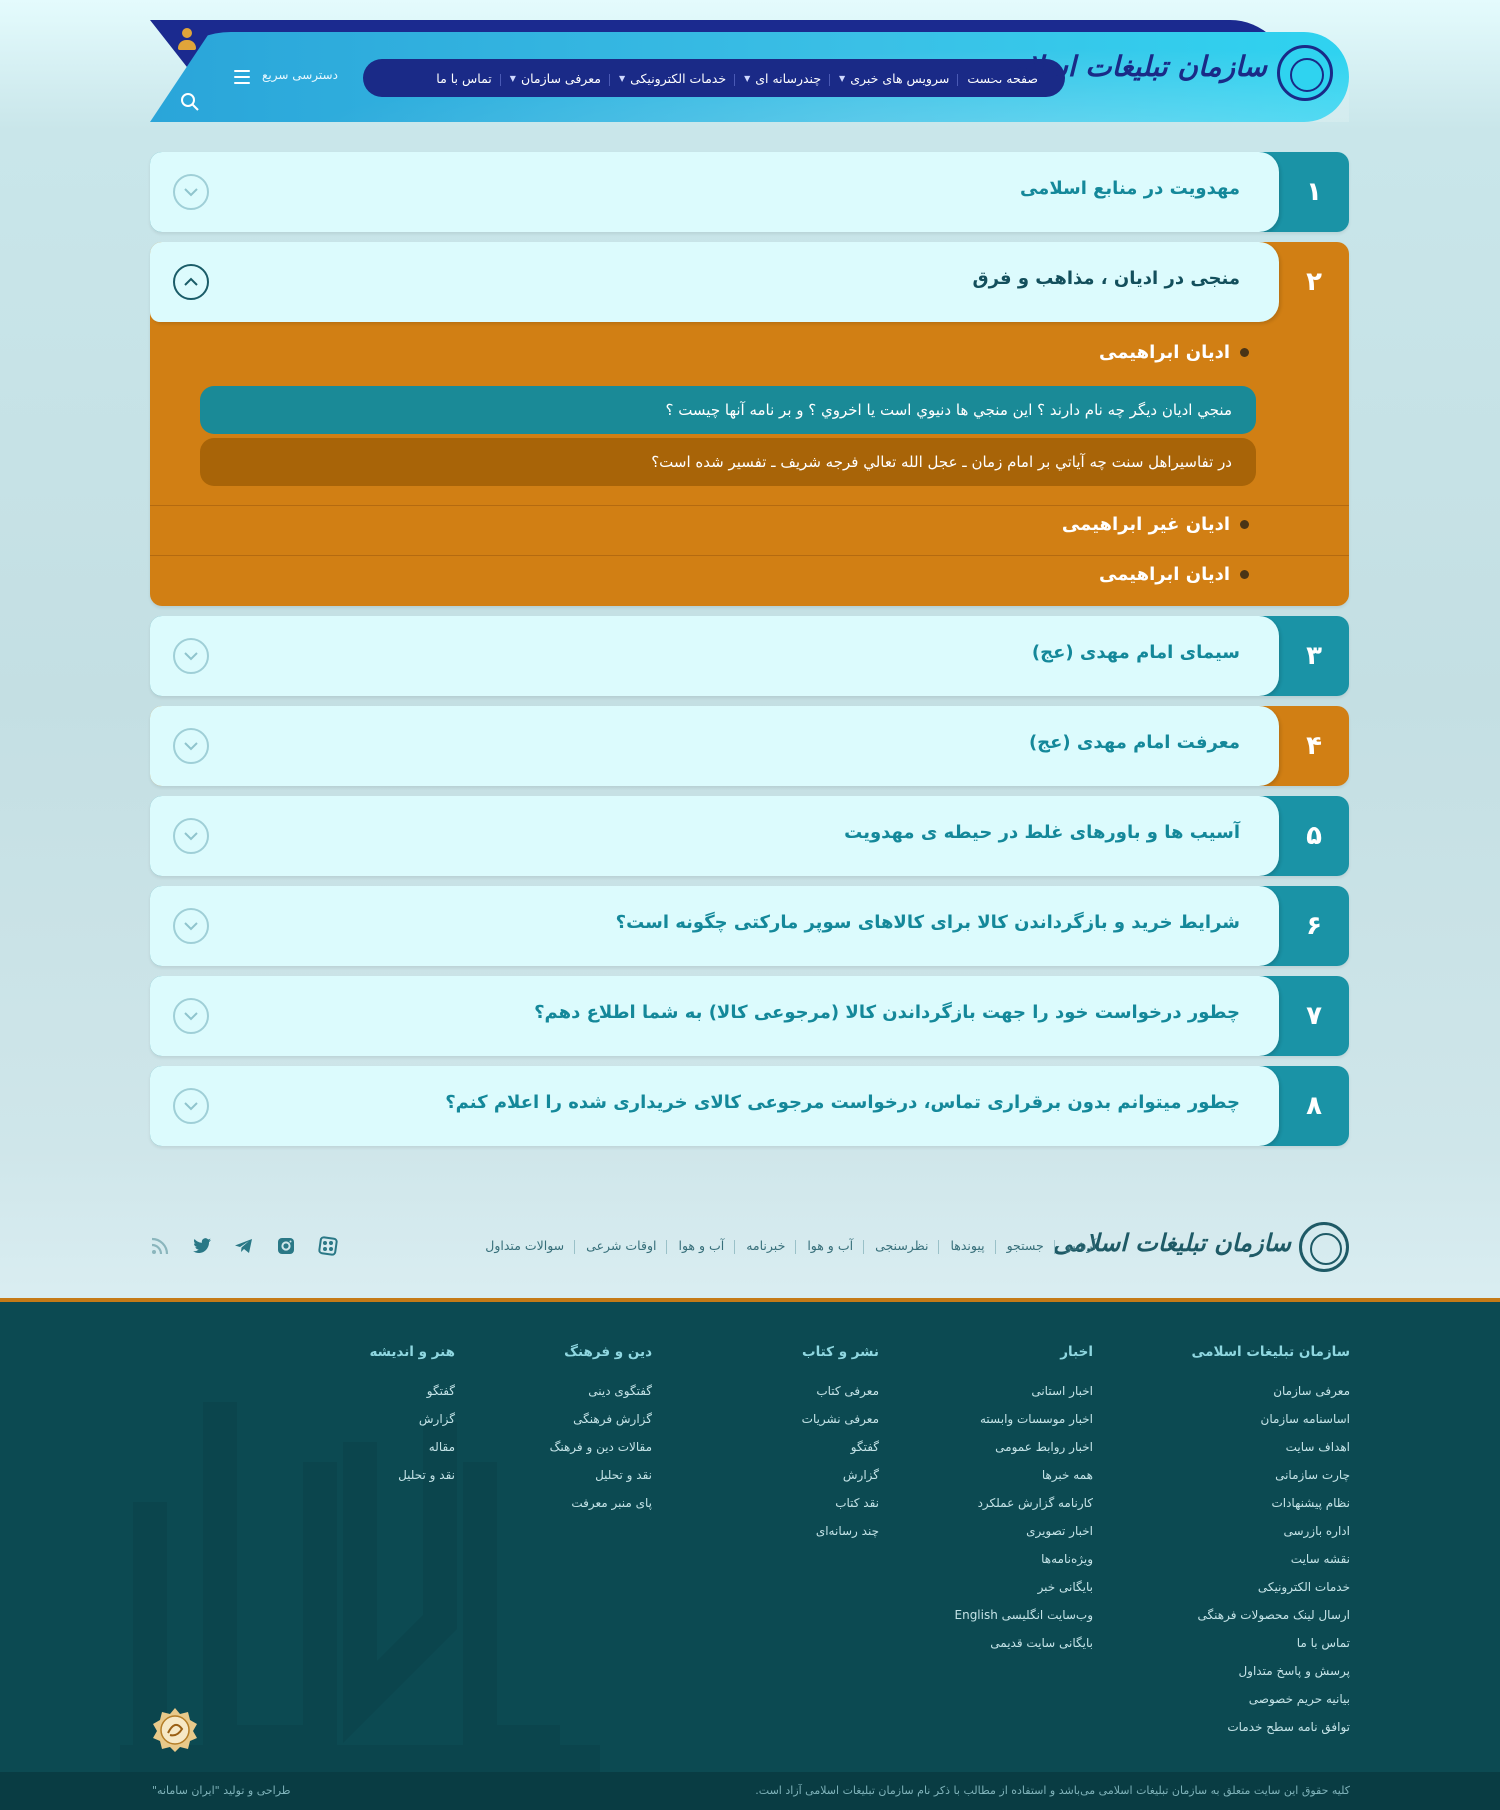  What do you see at coordinates (1106, 278) in the screenshot?
I see `faq-item-title: منجی در ادیان ، مذاهب و فرق` at bounding box center [1106, 278].